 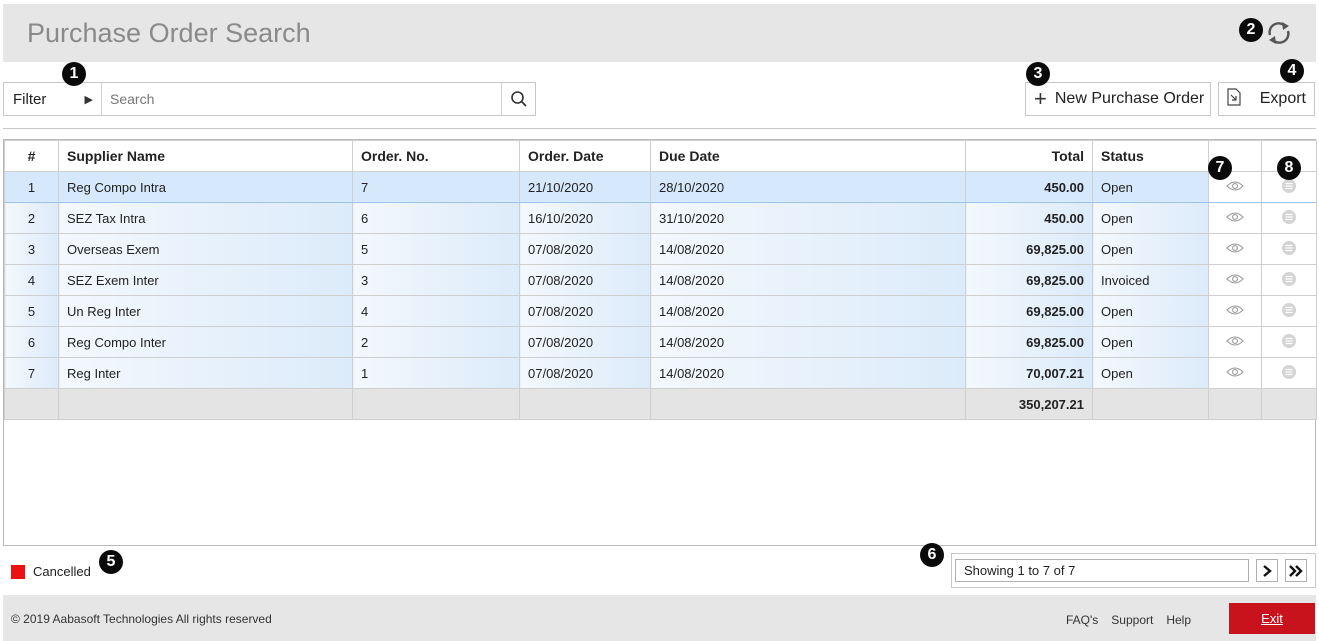 What do you see at coordinates (1150, 156) in the screenshot?
I see `col-header-status: Status` at bounding box center [1150, 156].